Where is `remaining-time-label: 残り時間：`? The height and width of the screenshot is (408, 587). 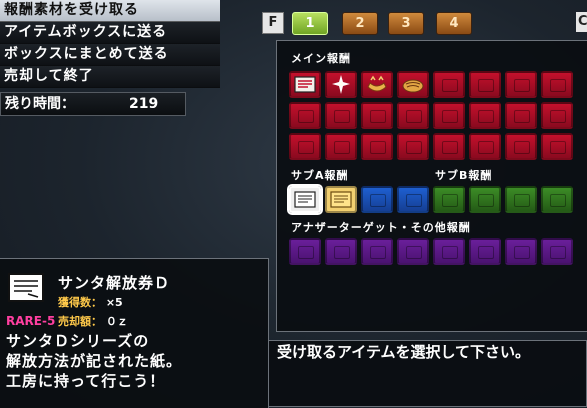 remaining-time-label: 残り時間： is located at coordinates (40, 104).